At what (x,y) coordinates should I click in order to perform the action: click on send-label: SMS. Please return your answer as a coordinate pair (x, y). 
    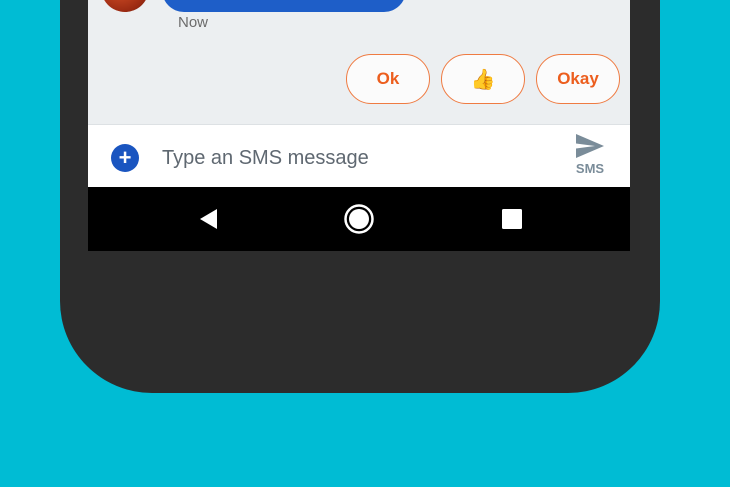
    Looking at the image, I should click on (590, 168).